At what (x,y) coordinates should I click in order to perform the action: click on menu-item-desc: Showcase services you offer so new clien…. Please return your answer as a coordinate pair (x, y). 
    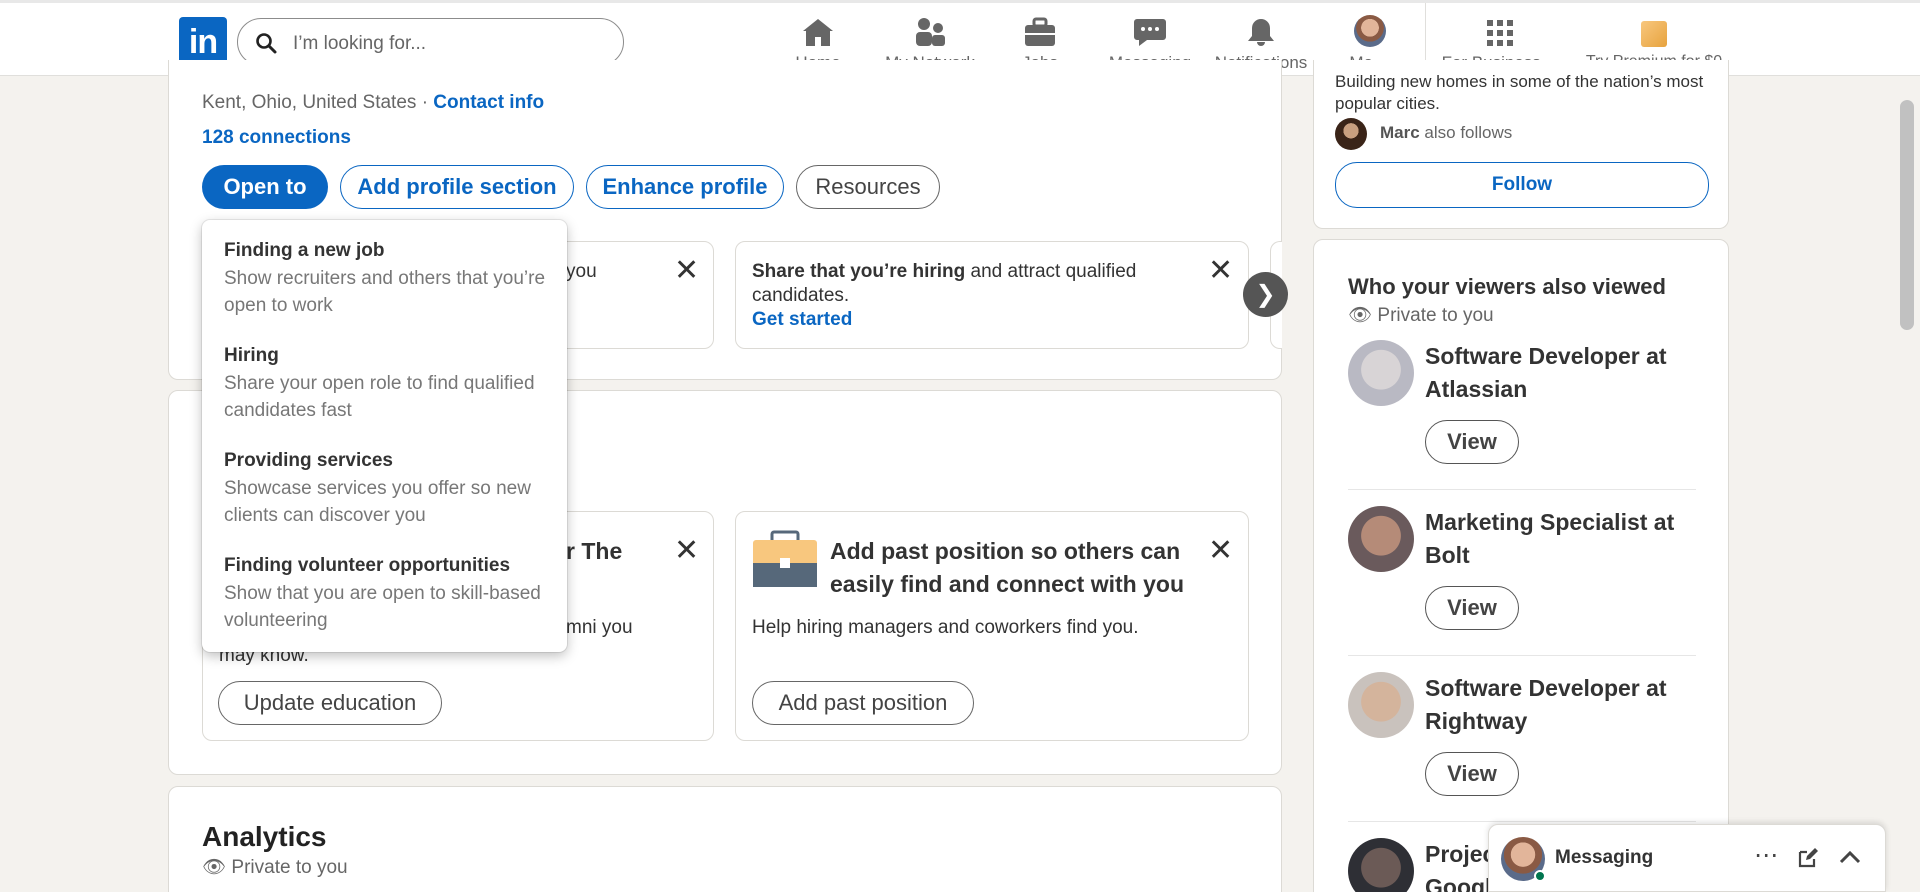
    Looking at the image, I should click on (377, 502).